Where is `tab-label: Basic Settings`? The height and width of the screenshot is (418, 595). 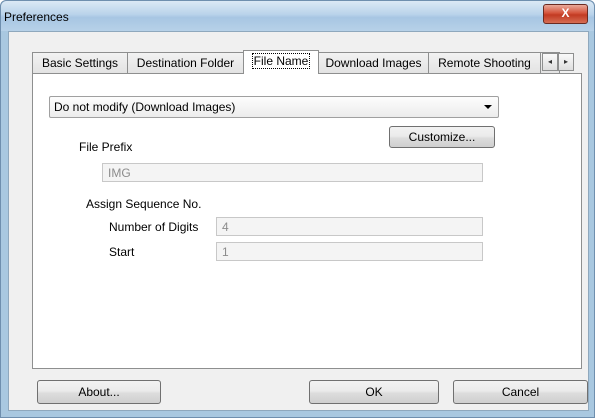
tab-label: Basic Settings is located at coordinates (80, 63).